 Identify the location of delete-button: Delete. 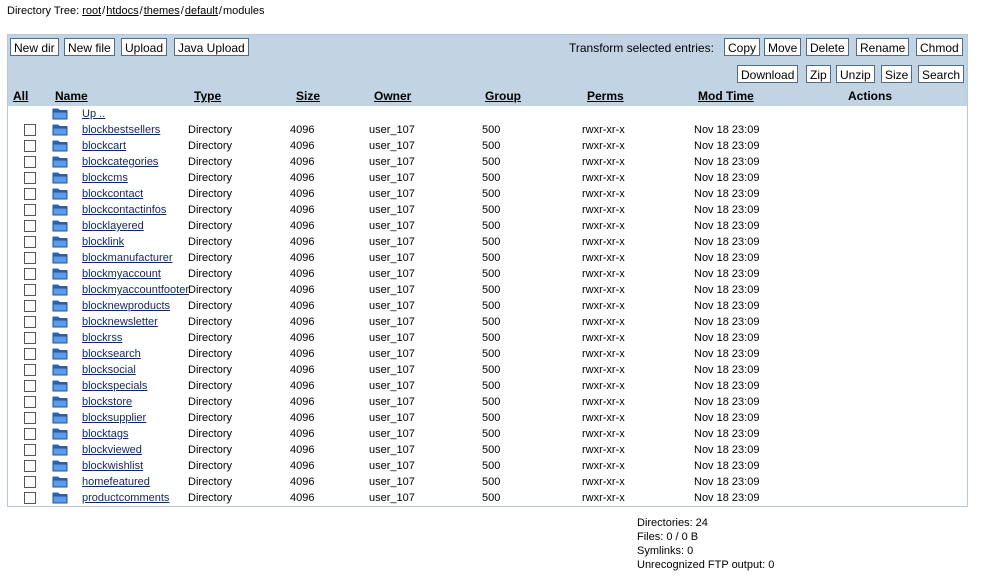
(827, 47).